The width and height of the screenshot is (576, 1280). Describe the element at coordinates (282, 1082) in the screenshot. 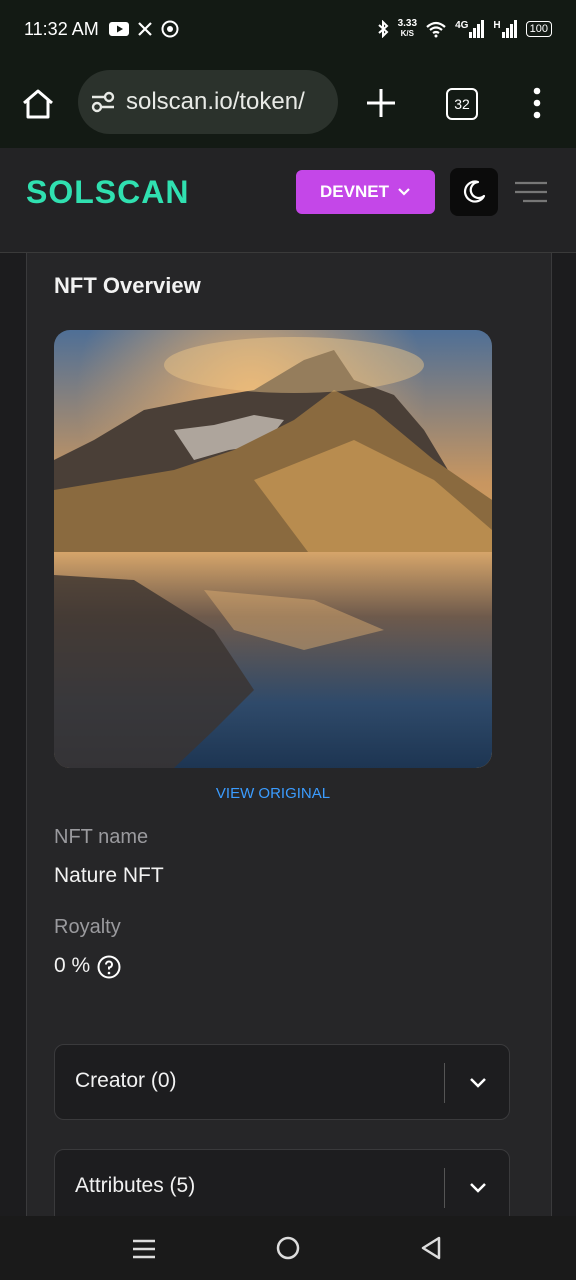

I see `creator-accordion: Creator (0)` at that location.